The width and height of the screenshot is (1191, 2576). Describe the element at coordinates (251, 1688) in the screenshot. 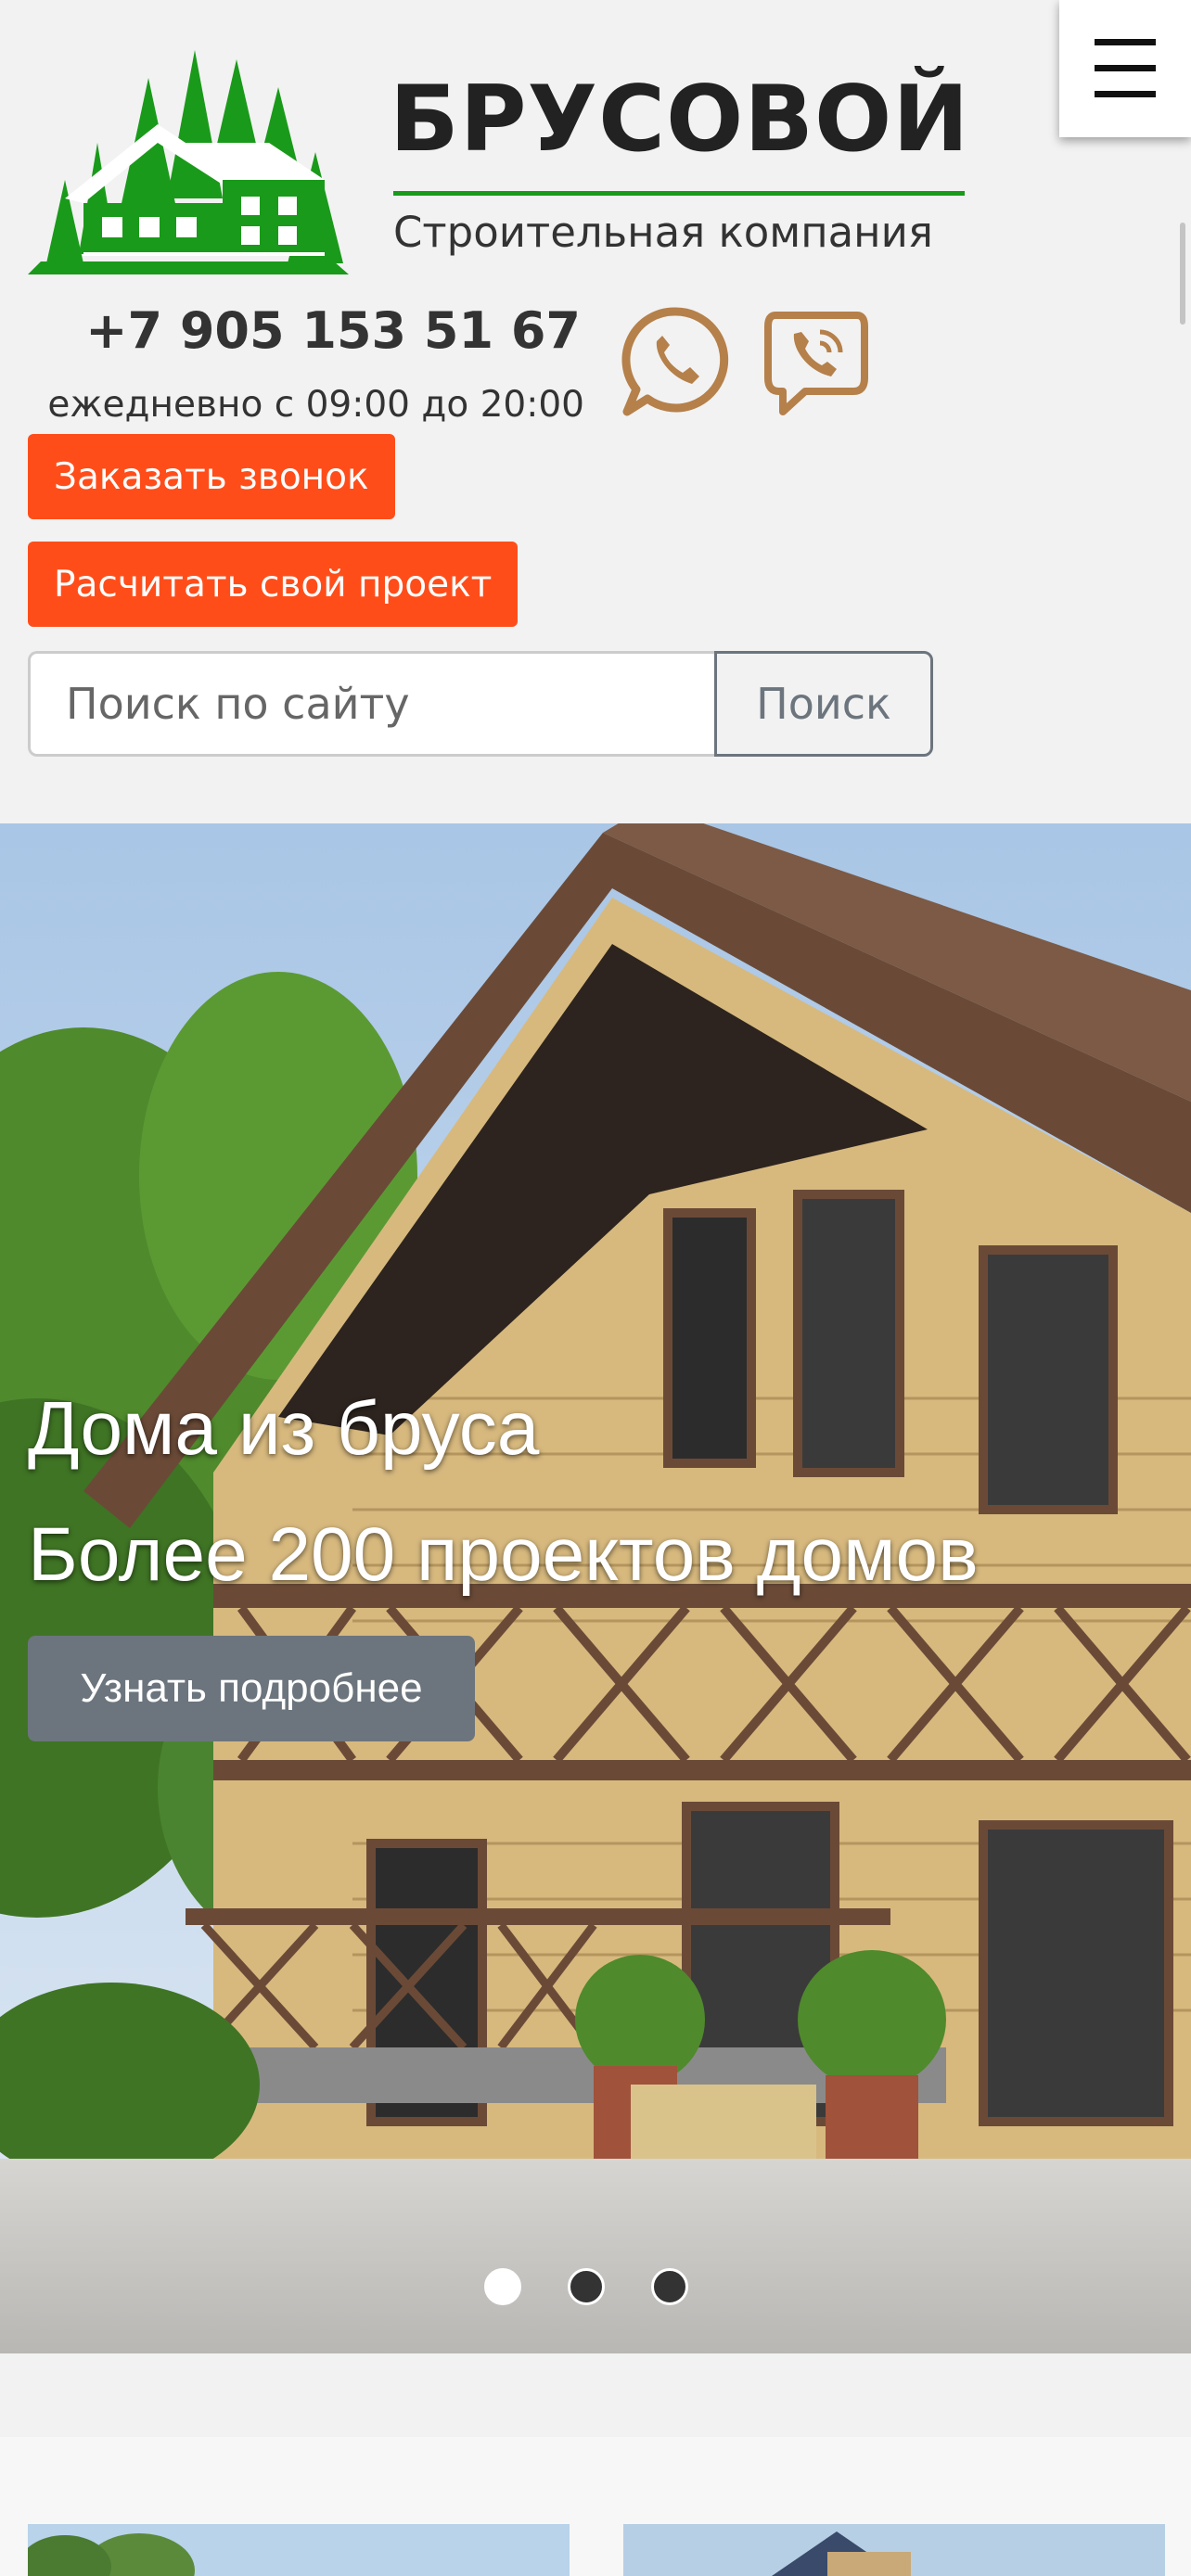

I see `learn-more-button: Узнать подробнее` at that location.